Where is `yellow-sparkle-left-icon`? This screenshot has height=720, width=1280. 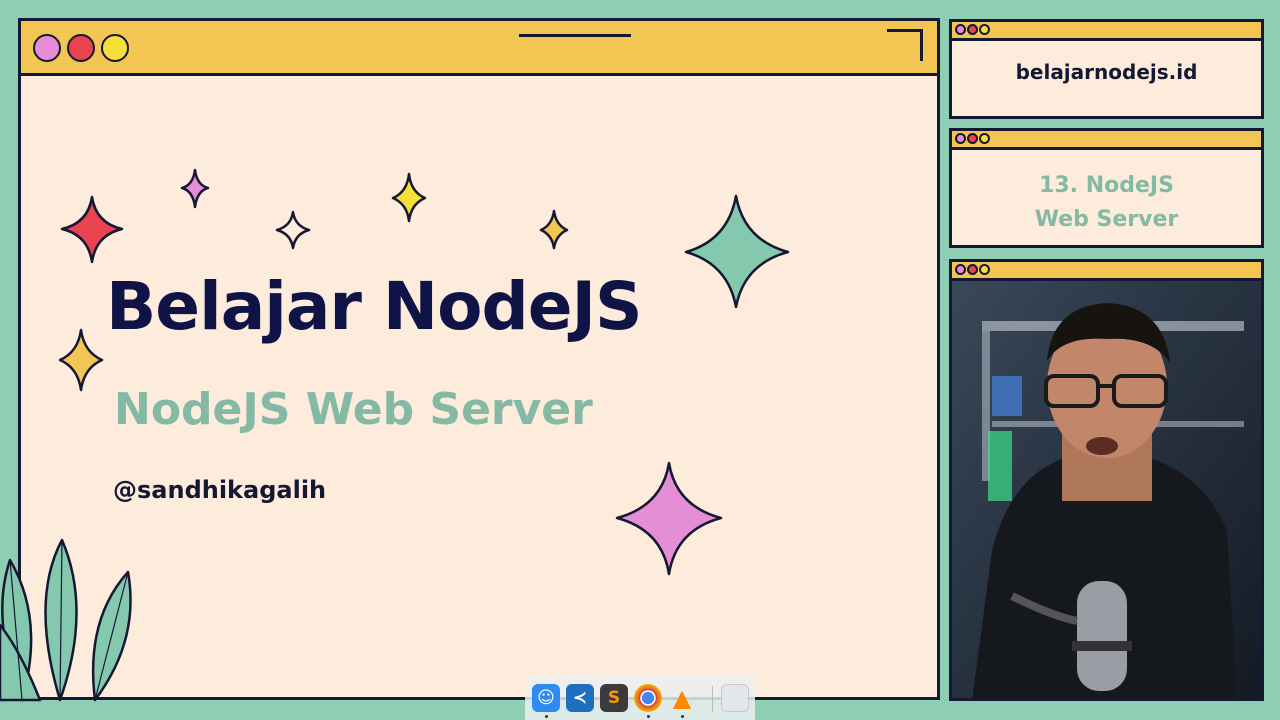 yellow-sparkle-left-icon is located at coordinates (81, 360).